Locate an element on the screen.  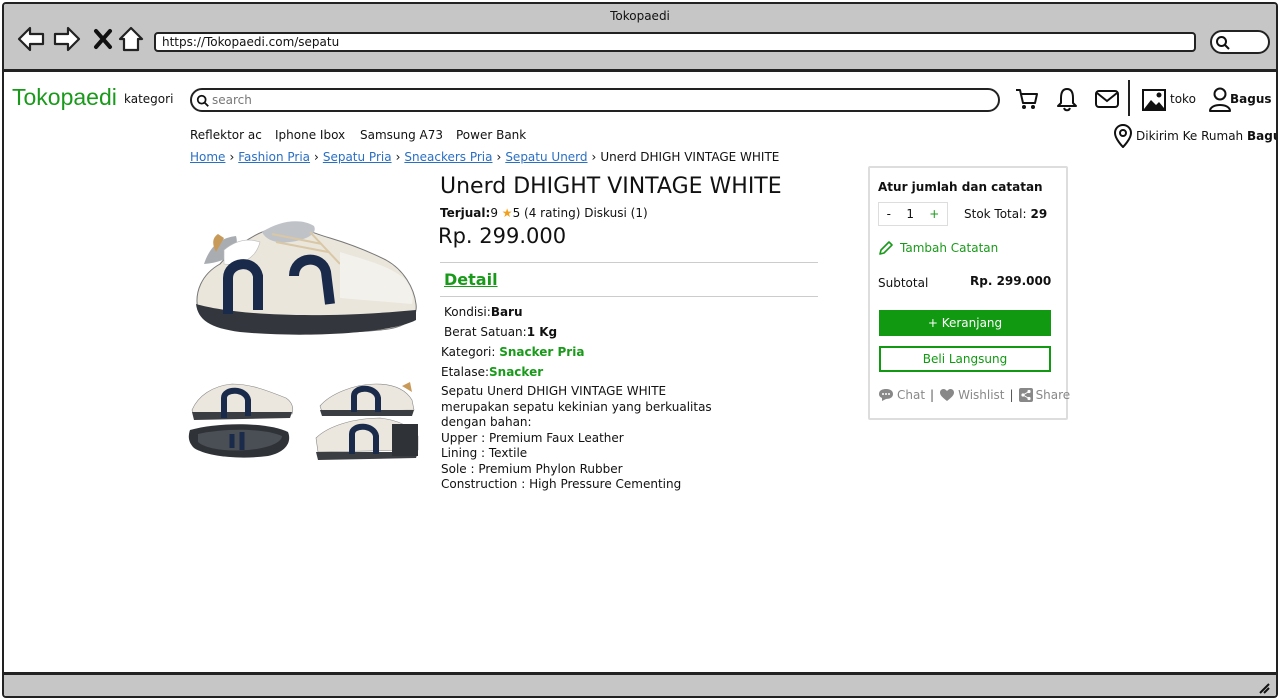
shipping-address: Dikirim Ke Rumah Bagus is located at coordinates (1206, 136).